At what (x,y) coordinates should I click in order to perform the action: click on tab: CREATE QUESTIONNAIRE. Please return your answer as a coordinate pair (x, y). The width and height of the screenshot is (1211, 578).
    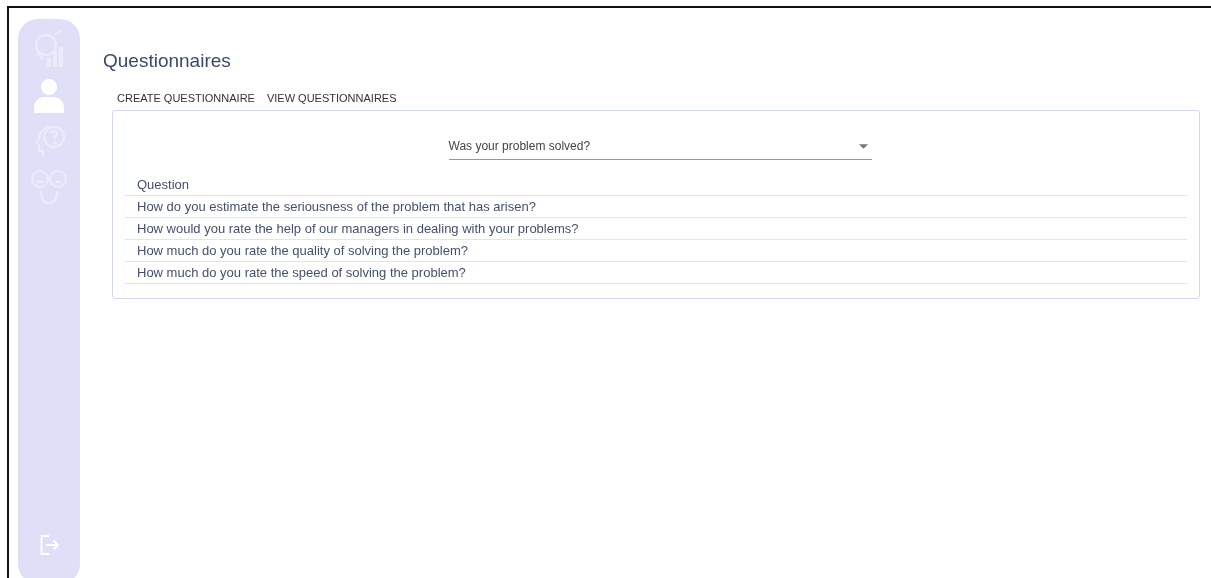
    Looking at the image, I should click on (186, 98).